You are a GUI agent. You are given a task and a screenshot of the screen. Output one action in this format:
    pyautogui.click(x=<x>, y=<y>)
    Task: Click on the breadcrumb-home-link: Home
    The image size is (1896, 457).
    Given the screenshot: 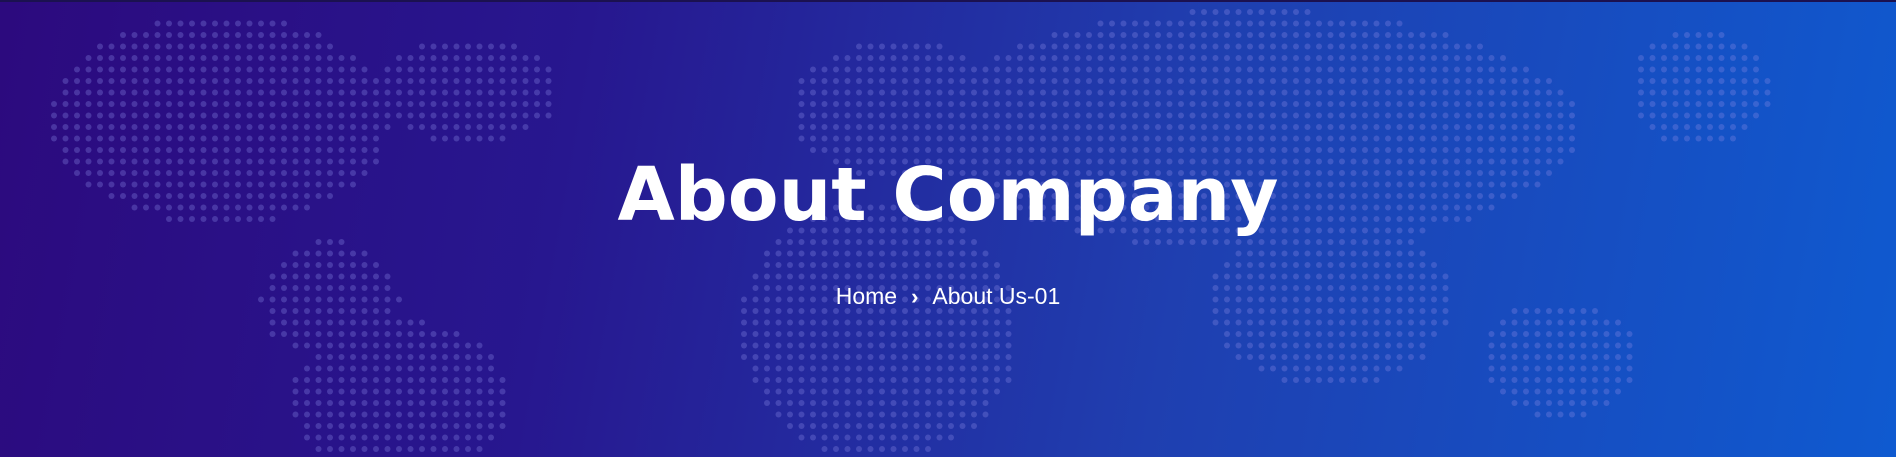 What is the action you would take?
    pyautogui.click(x=866, y=296)
    